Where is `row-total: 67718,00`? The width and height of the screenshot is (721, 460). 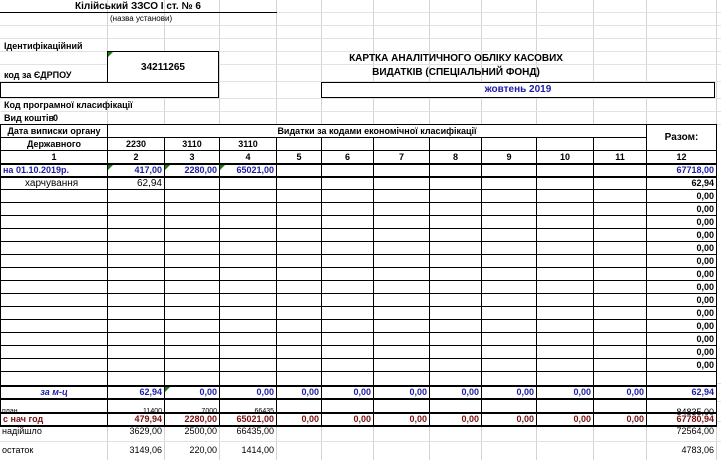
row-total: 67718,00 is located at coordinates (681, 170).